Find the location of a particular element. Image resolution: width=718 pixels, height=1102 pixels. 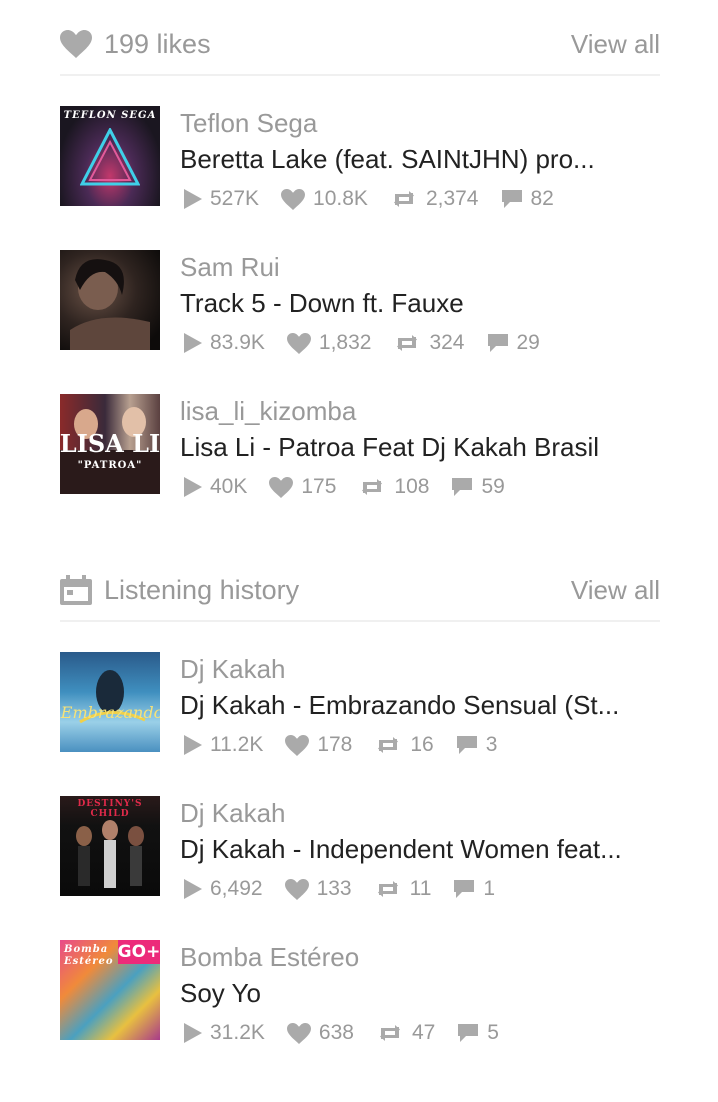

comments-stat: 82 is located at coordinates (527, 199).